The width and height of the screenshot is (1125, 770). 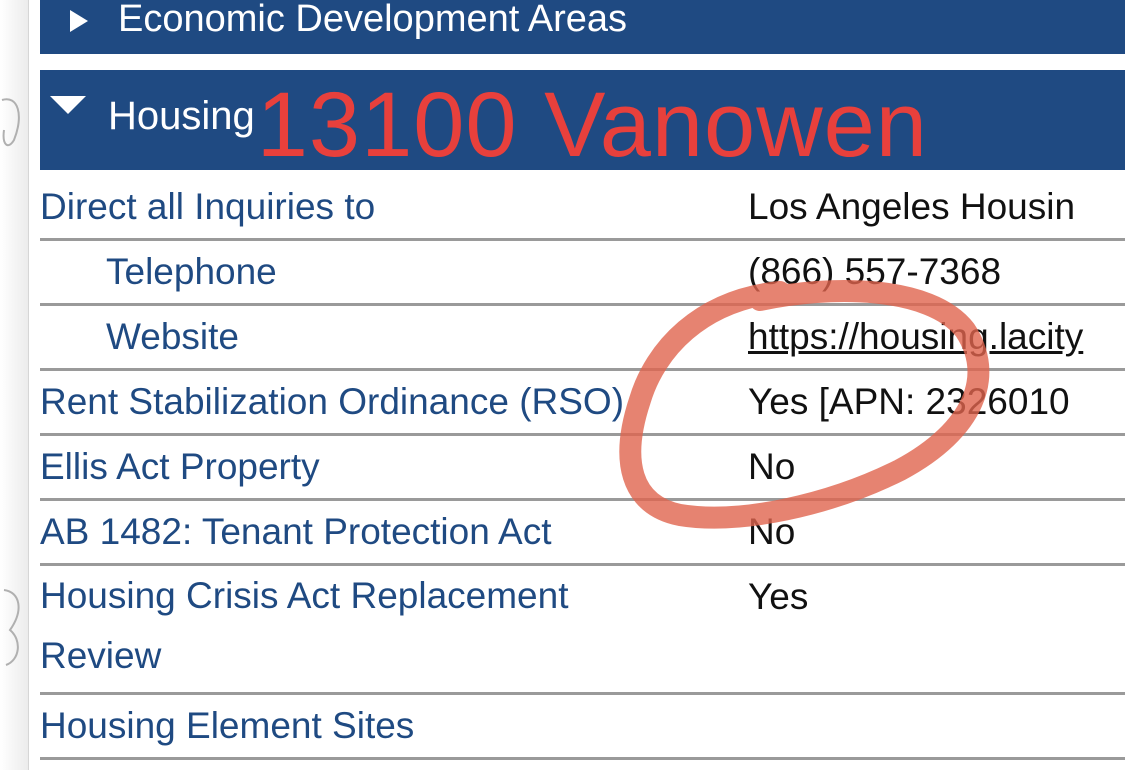 I want to click on row-label: Housing Element Sites, so click(x=227, y=725).